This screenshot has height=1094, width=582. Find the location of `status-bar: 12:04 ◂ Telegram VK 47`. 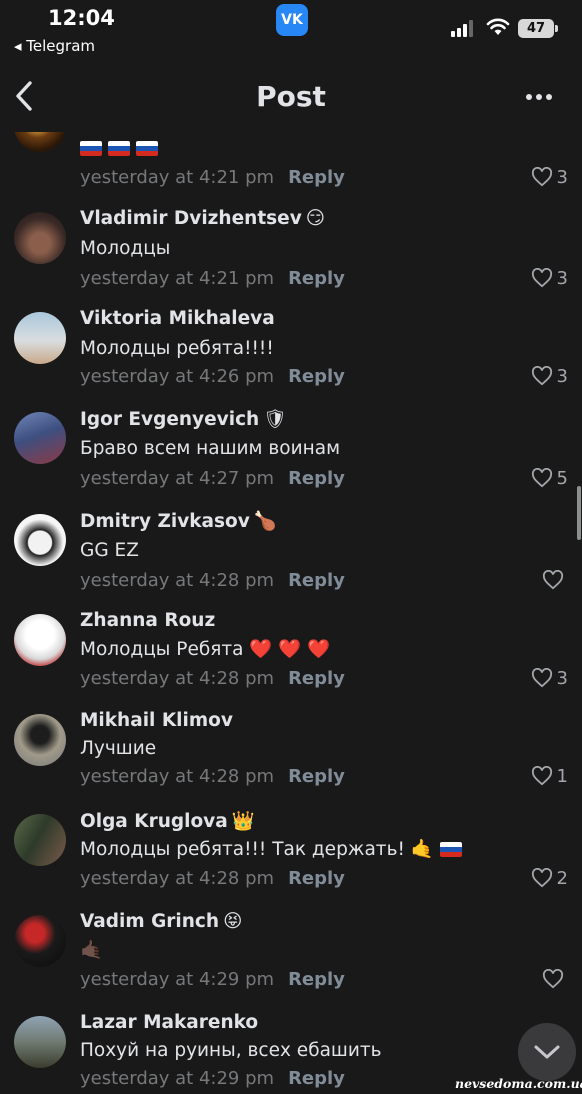

status-bar: 12:04 ◂ Telegram VK 47 is located at coordinates (291, 31).